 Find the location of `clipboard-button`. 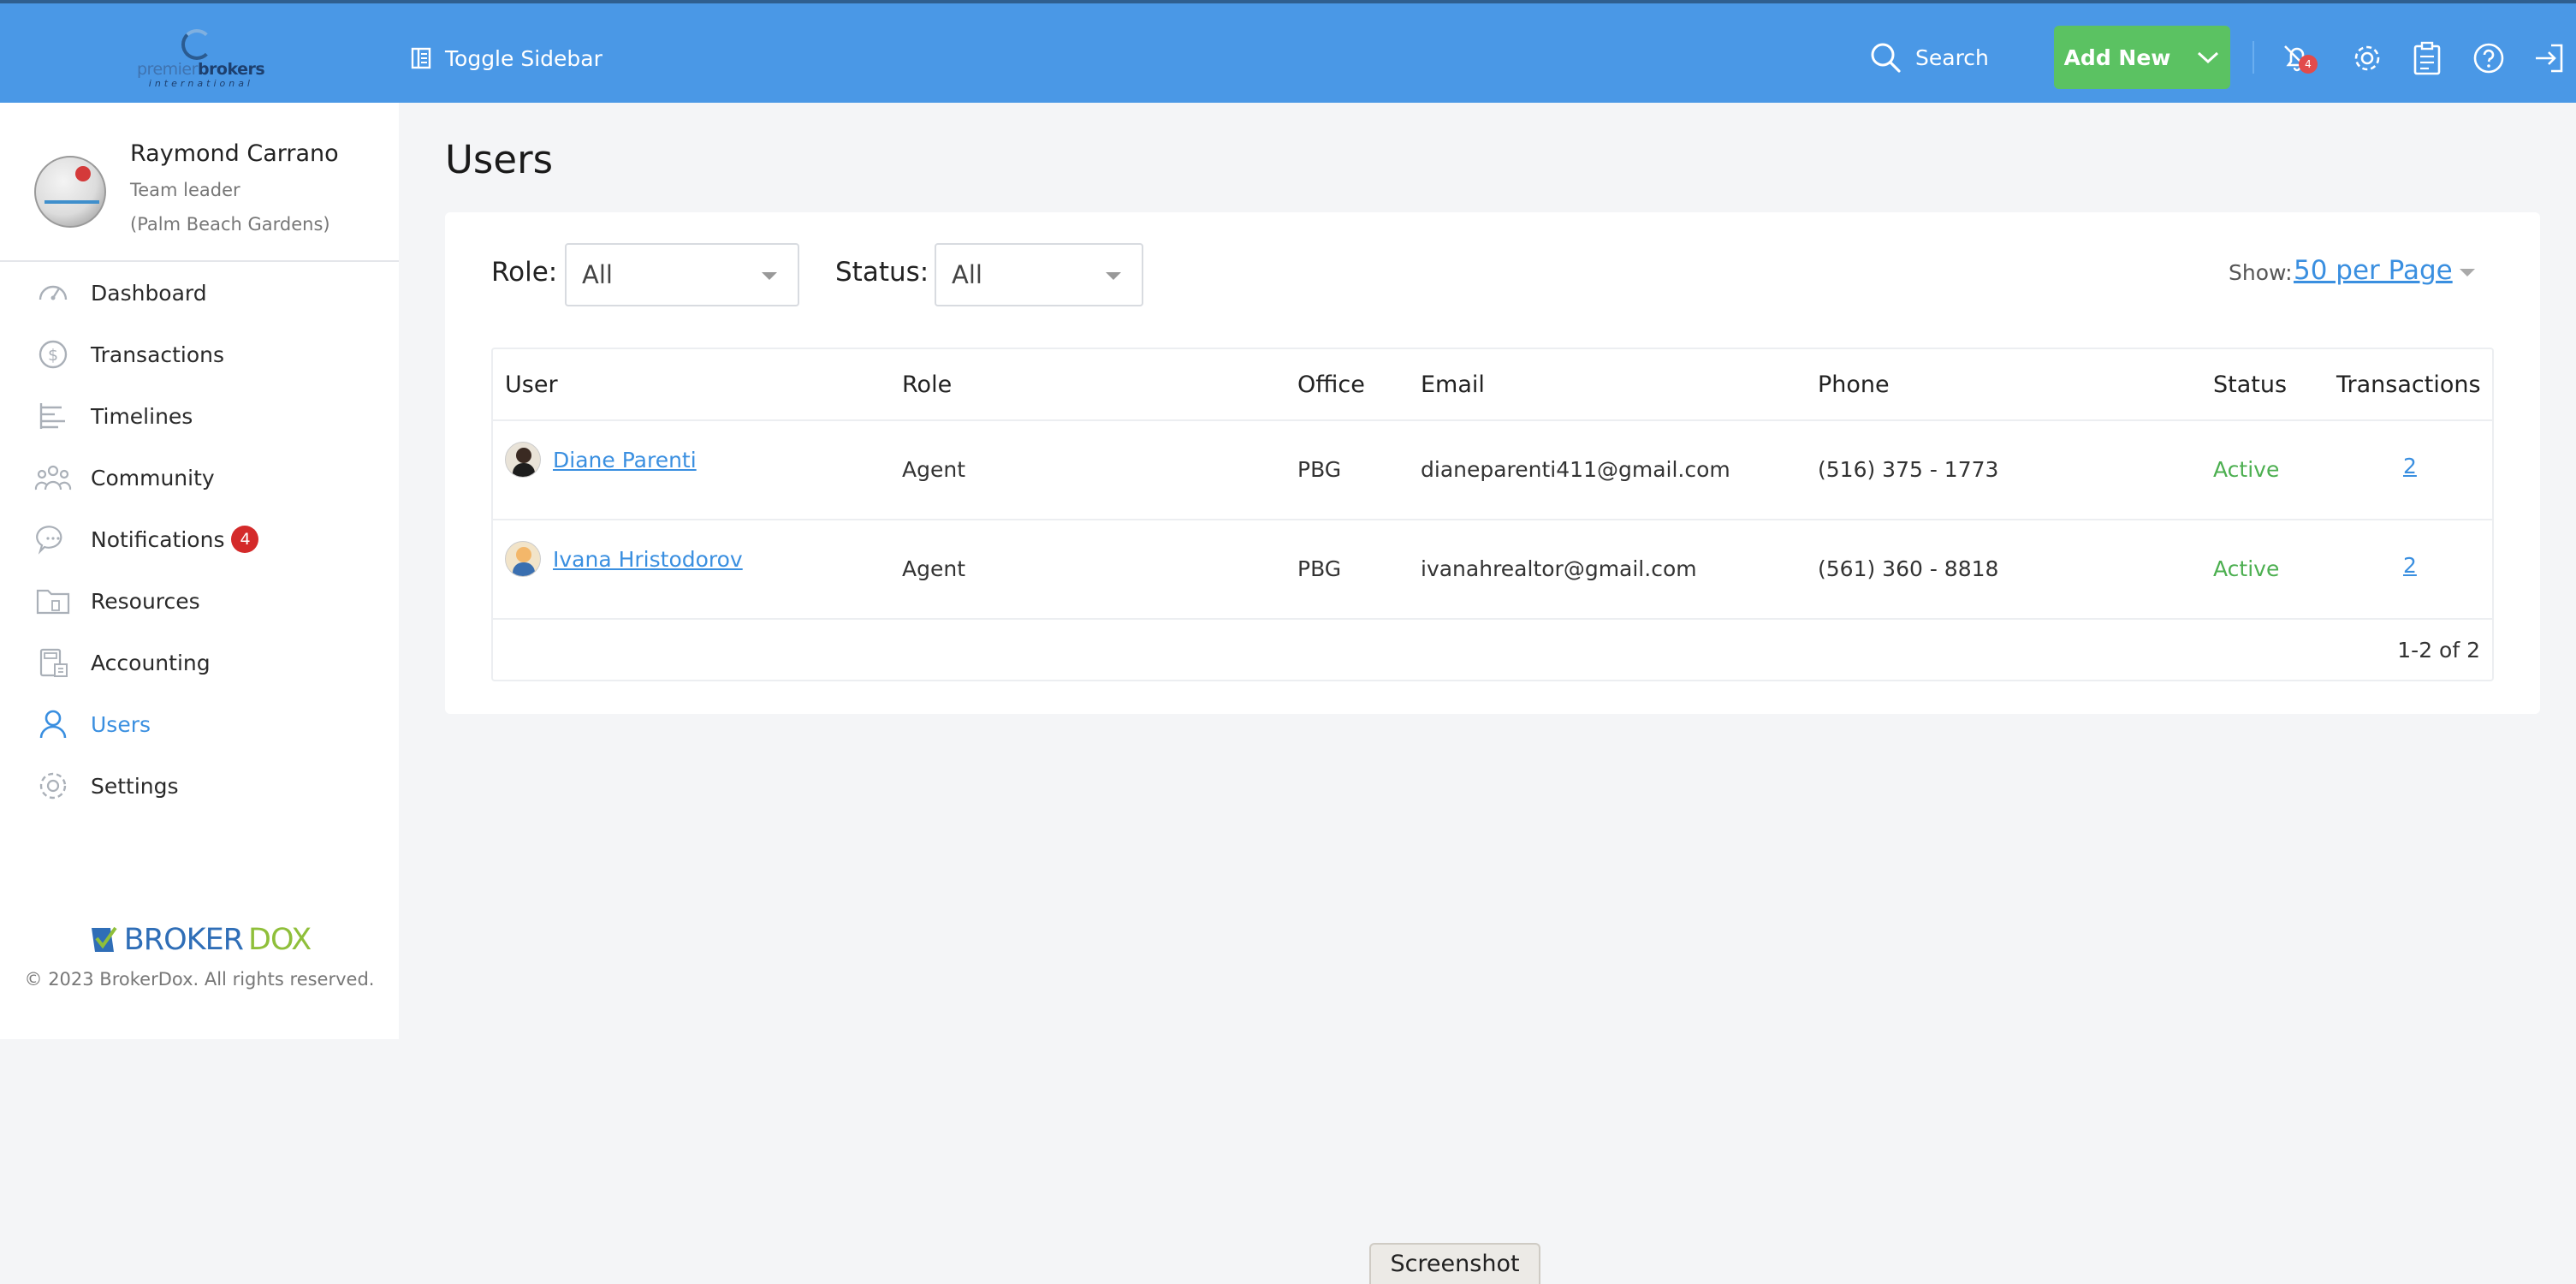

clipboard-button is located at coordinates (2427, 58).